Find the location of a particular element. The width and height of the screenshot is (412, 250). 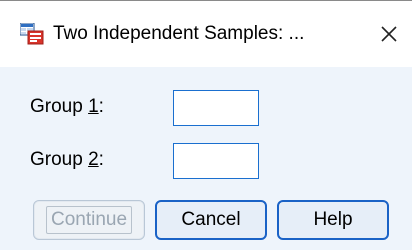

group2-label-mnemonic: 2 is located at coordinates (93, 159).